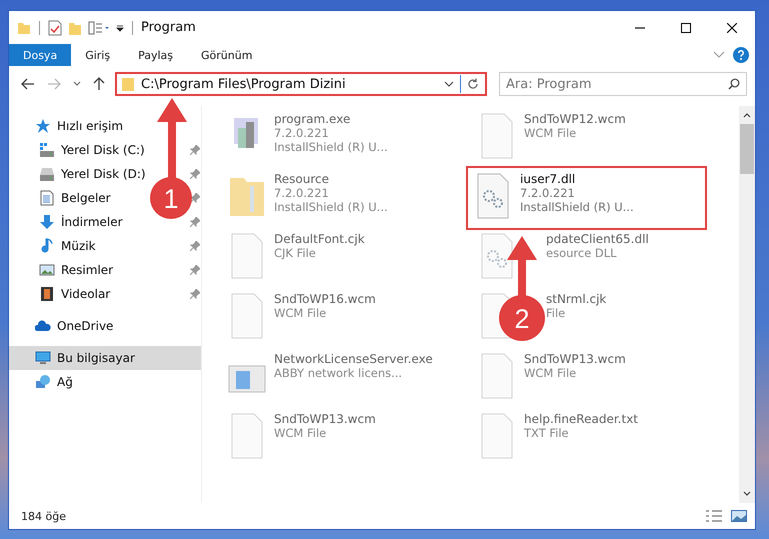 This screenshot has width=769, height=539. Describe the element at coordinates (623, 84) in the screenshot. I see `search-field: Ara: Program` at that location.